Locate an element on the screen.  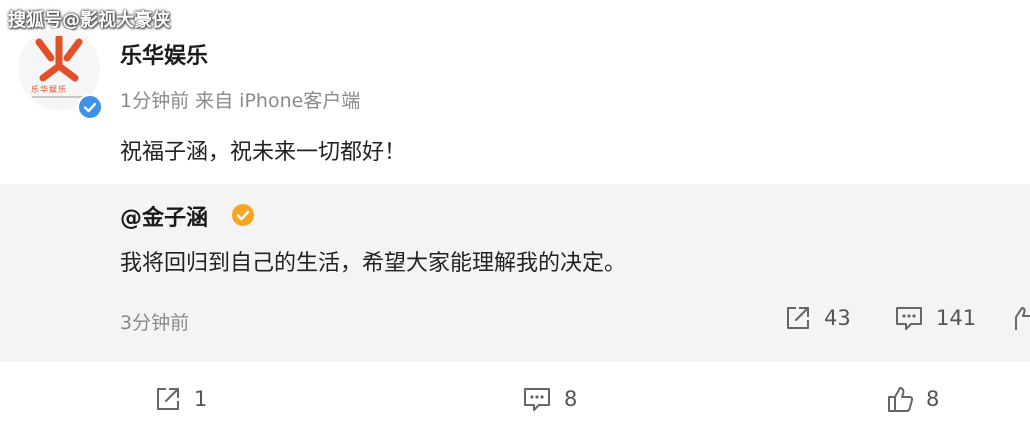
quoted-comment-button: 141 is located at coordinates (935, 318).